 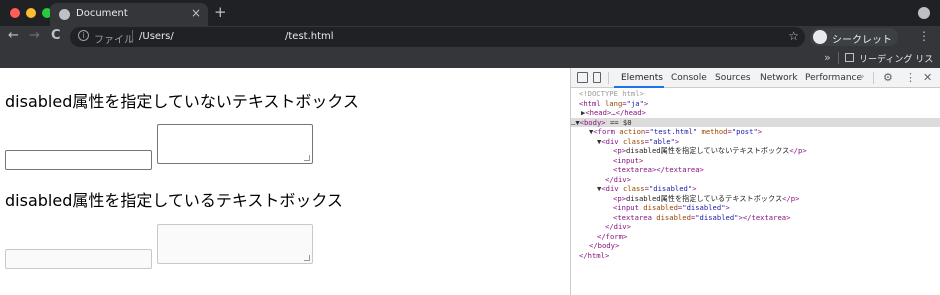 I want to click on tab-strip: Document × +, so click(x=470, y=13).